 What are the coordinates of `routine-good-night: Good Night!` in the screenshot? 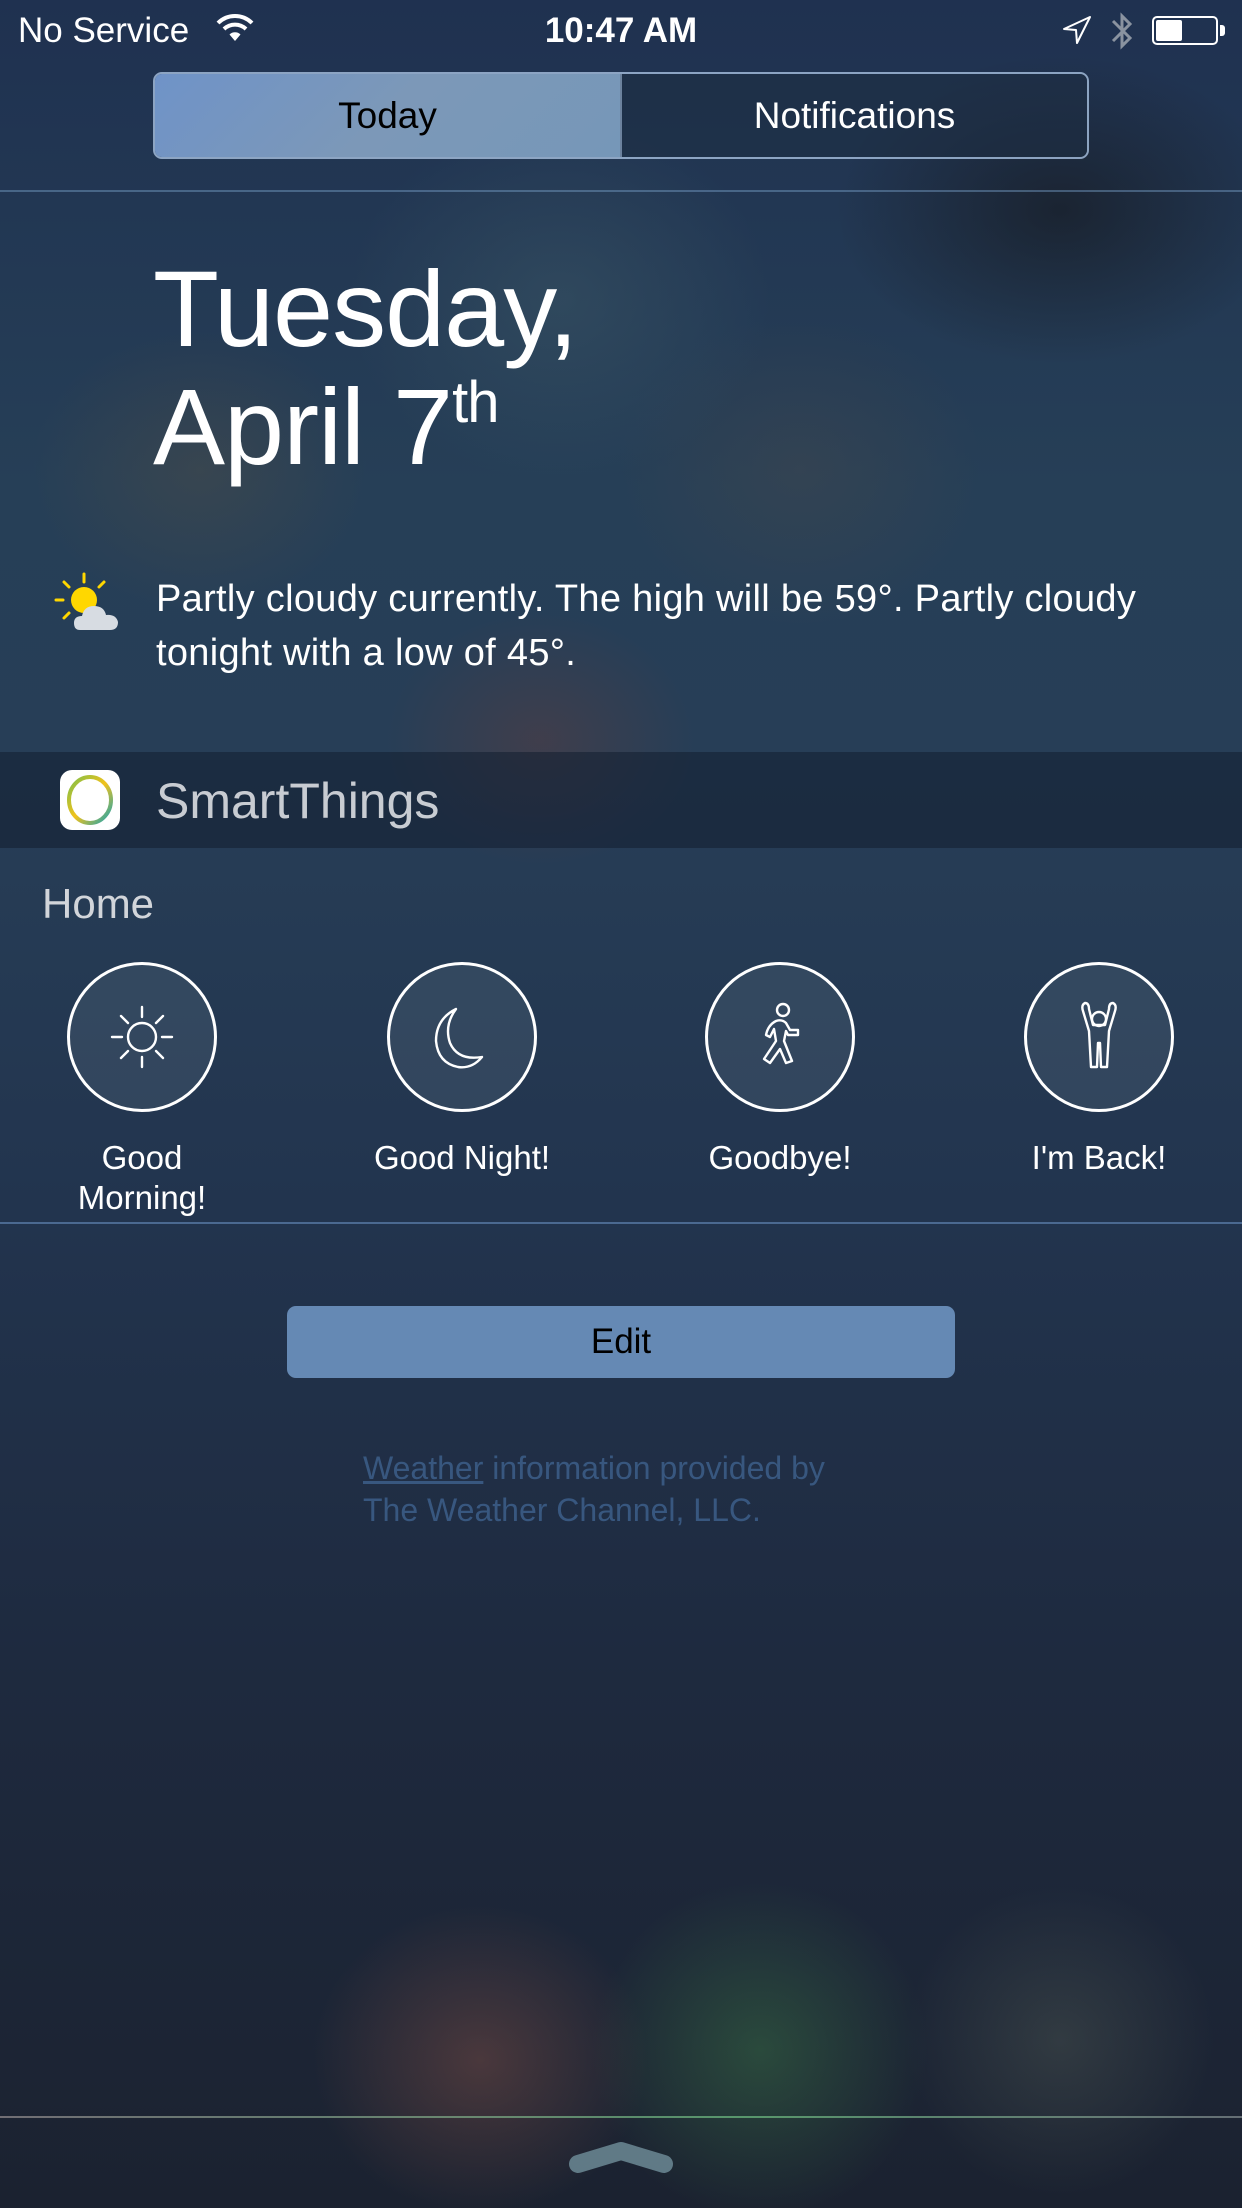 It's located at (462, 1070).